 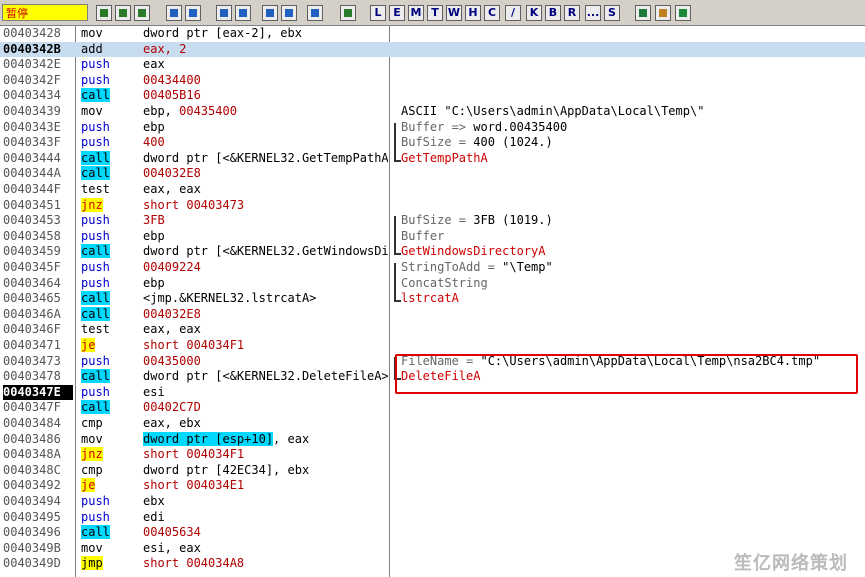 What do you see at coordinates (289, 13) in the screenshot?
I see `trace-over-icon` at bounding box center [289, 13].